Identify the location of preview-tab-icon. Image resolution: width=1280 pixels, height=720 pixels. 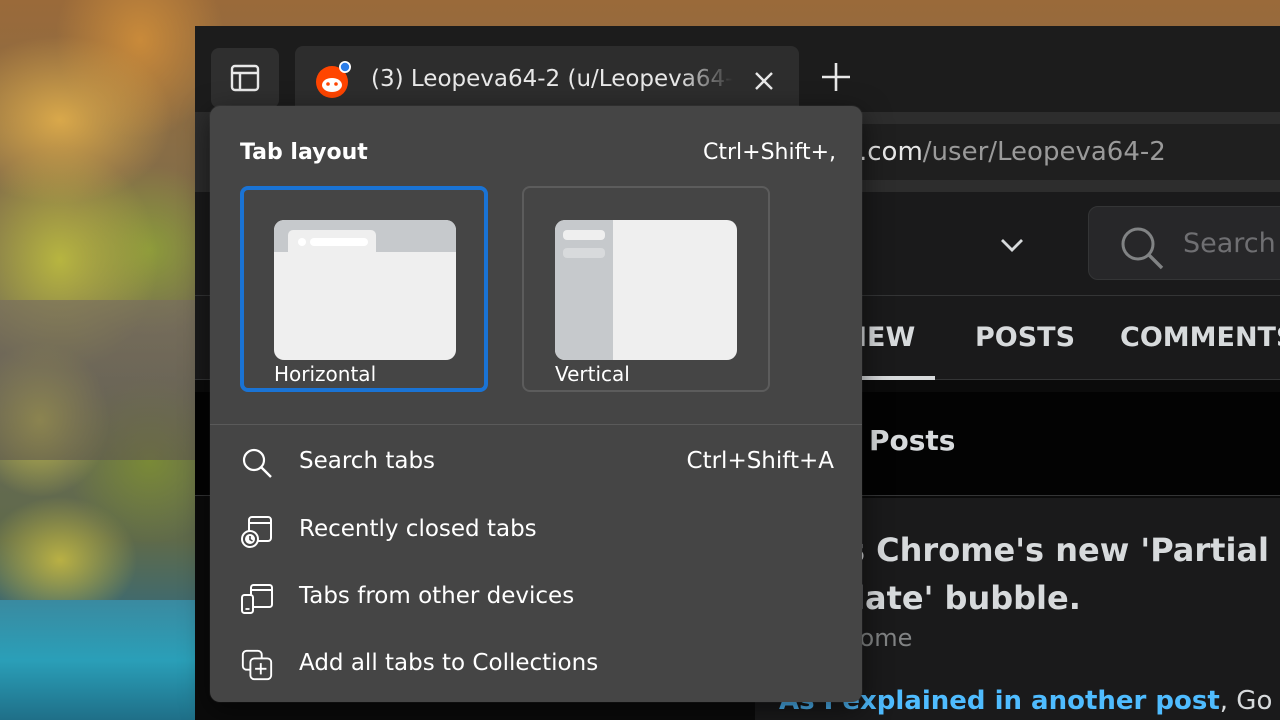
(302, 242).